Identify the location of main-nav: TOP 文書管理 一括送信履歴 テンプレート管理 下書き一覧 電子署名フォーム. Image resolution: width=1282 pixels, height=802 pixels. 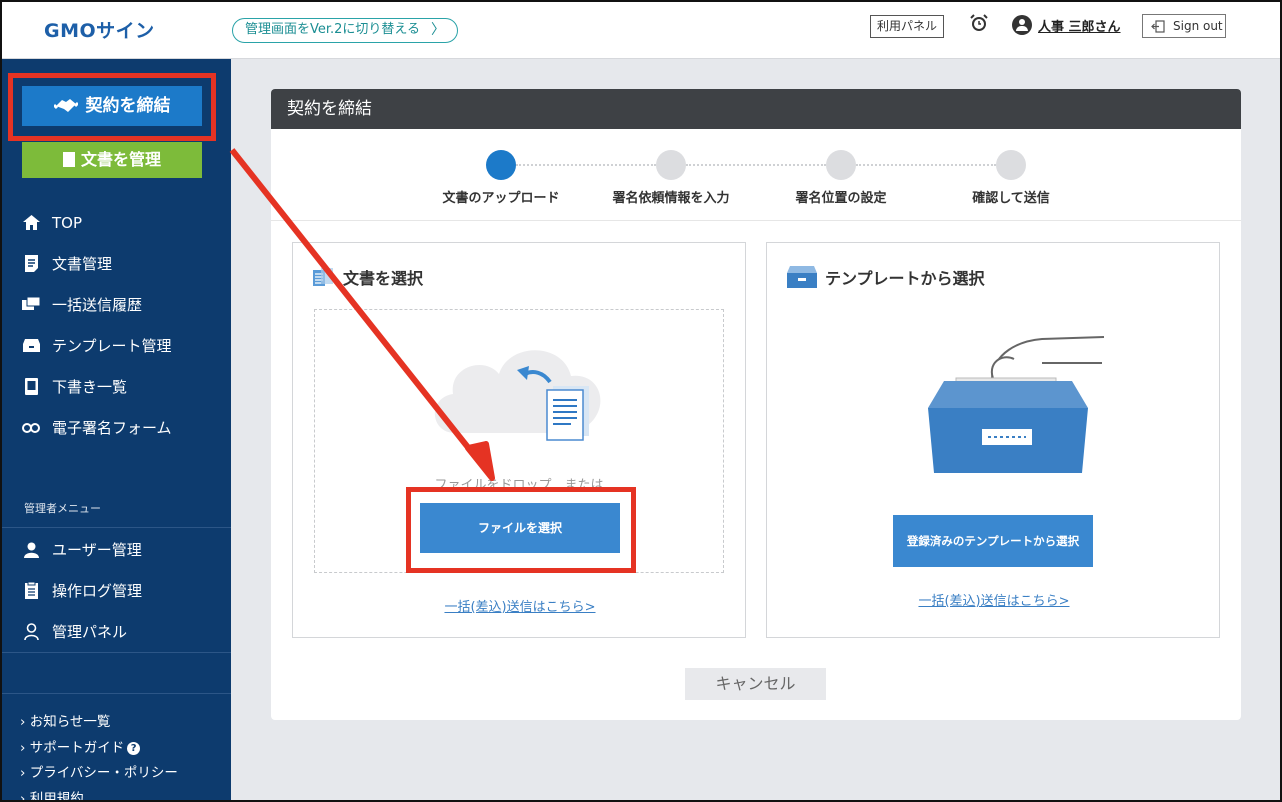
(116, 325).